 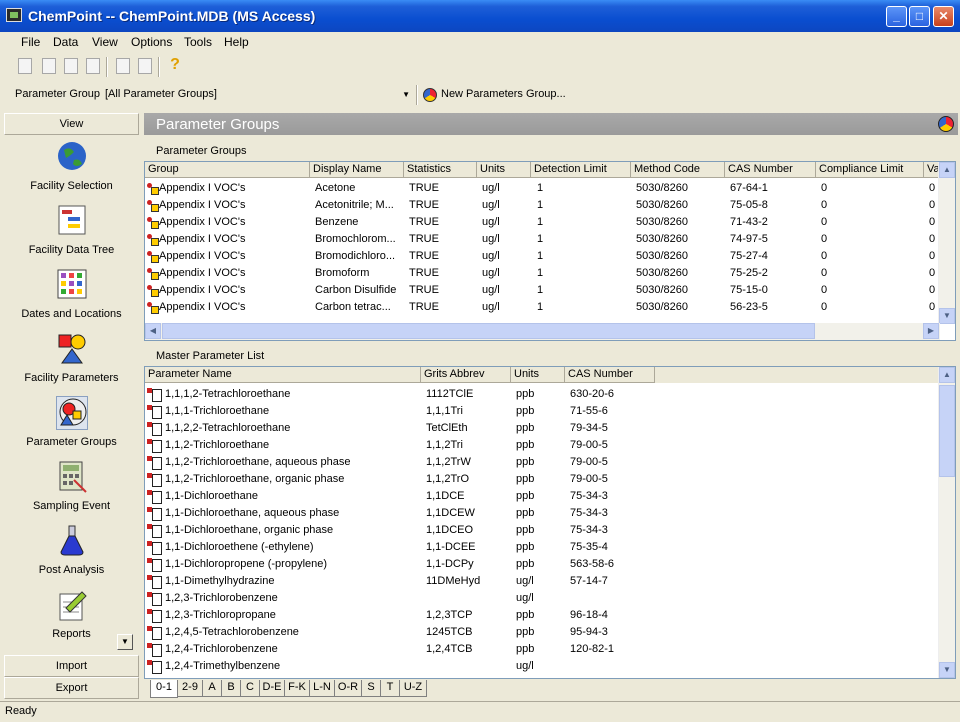 What do you see at coordinates (123, 66) in the screenshot?
I see `preview-icon` at bounding box center [123, 66].